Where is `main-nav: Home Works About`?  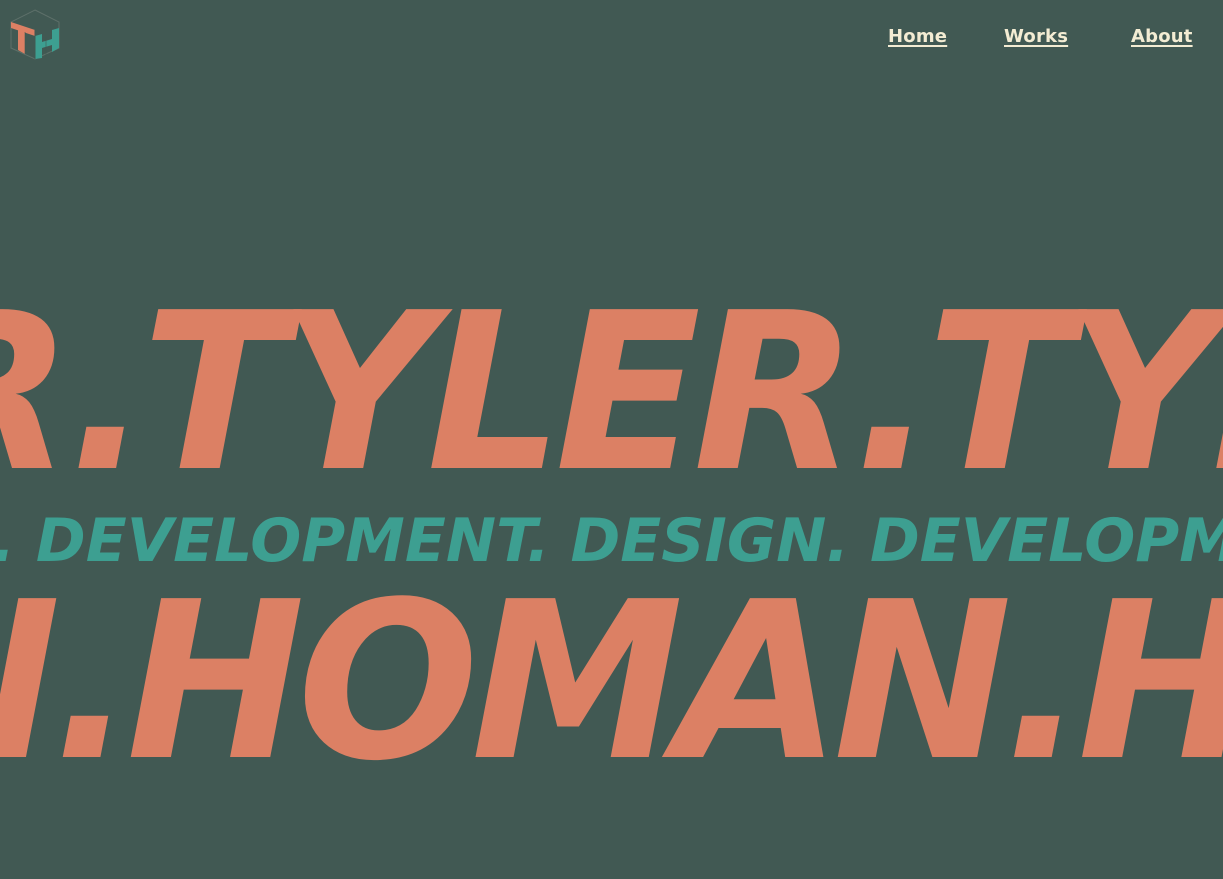
main-nav: Home Works About is located at coordinates (611, 39).